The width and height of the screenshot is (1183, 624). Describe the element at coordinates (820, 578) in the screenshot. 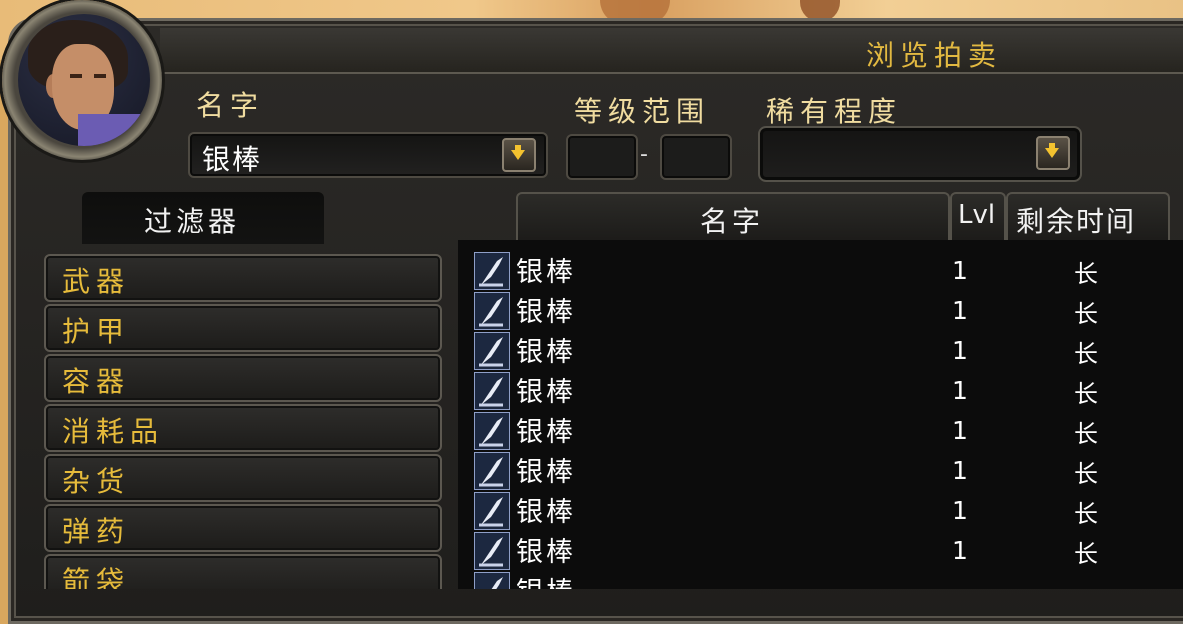

I see `result-row: 银棒` at that location.